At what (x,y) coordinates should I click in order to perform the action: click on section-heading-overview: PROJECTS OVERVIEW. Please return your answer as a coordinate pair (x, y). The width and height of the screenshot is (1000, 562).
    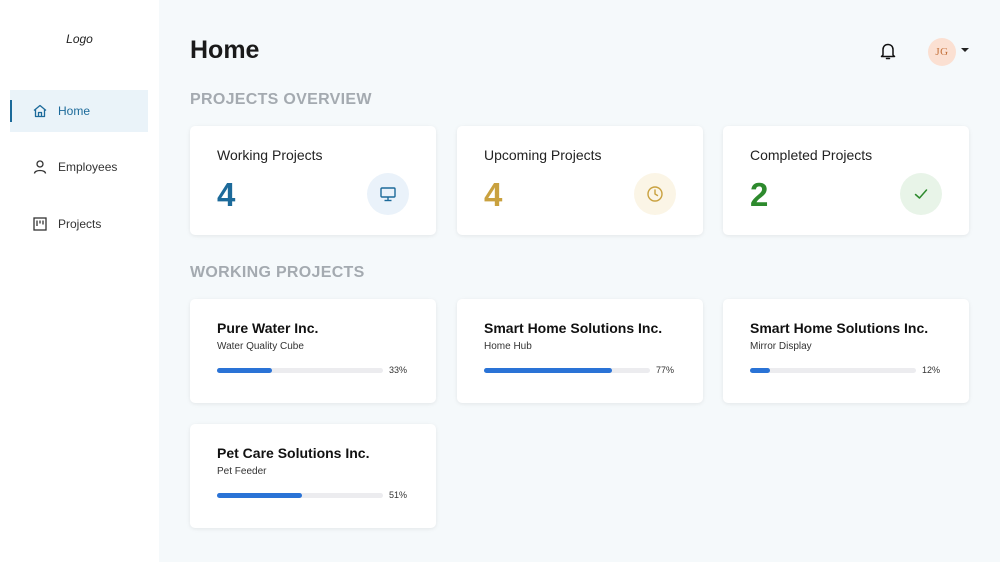
    Looking at the image, I should click on (281, 99).